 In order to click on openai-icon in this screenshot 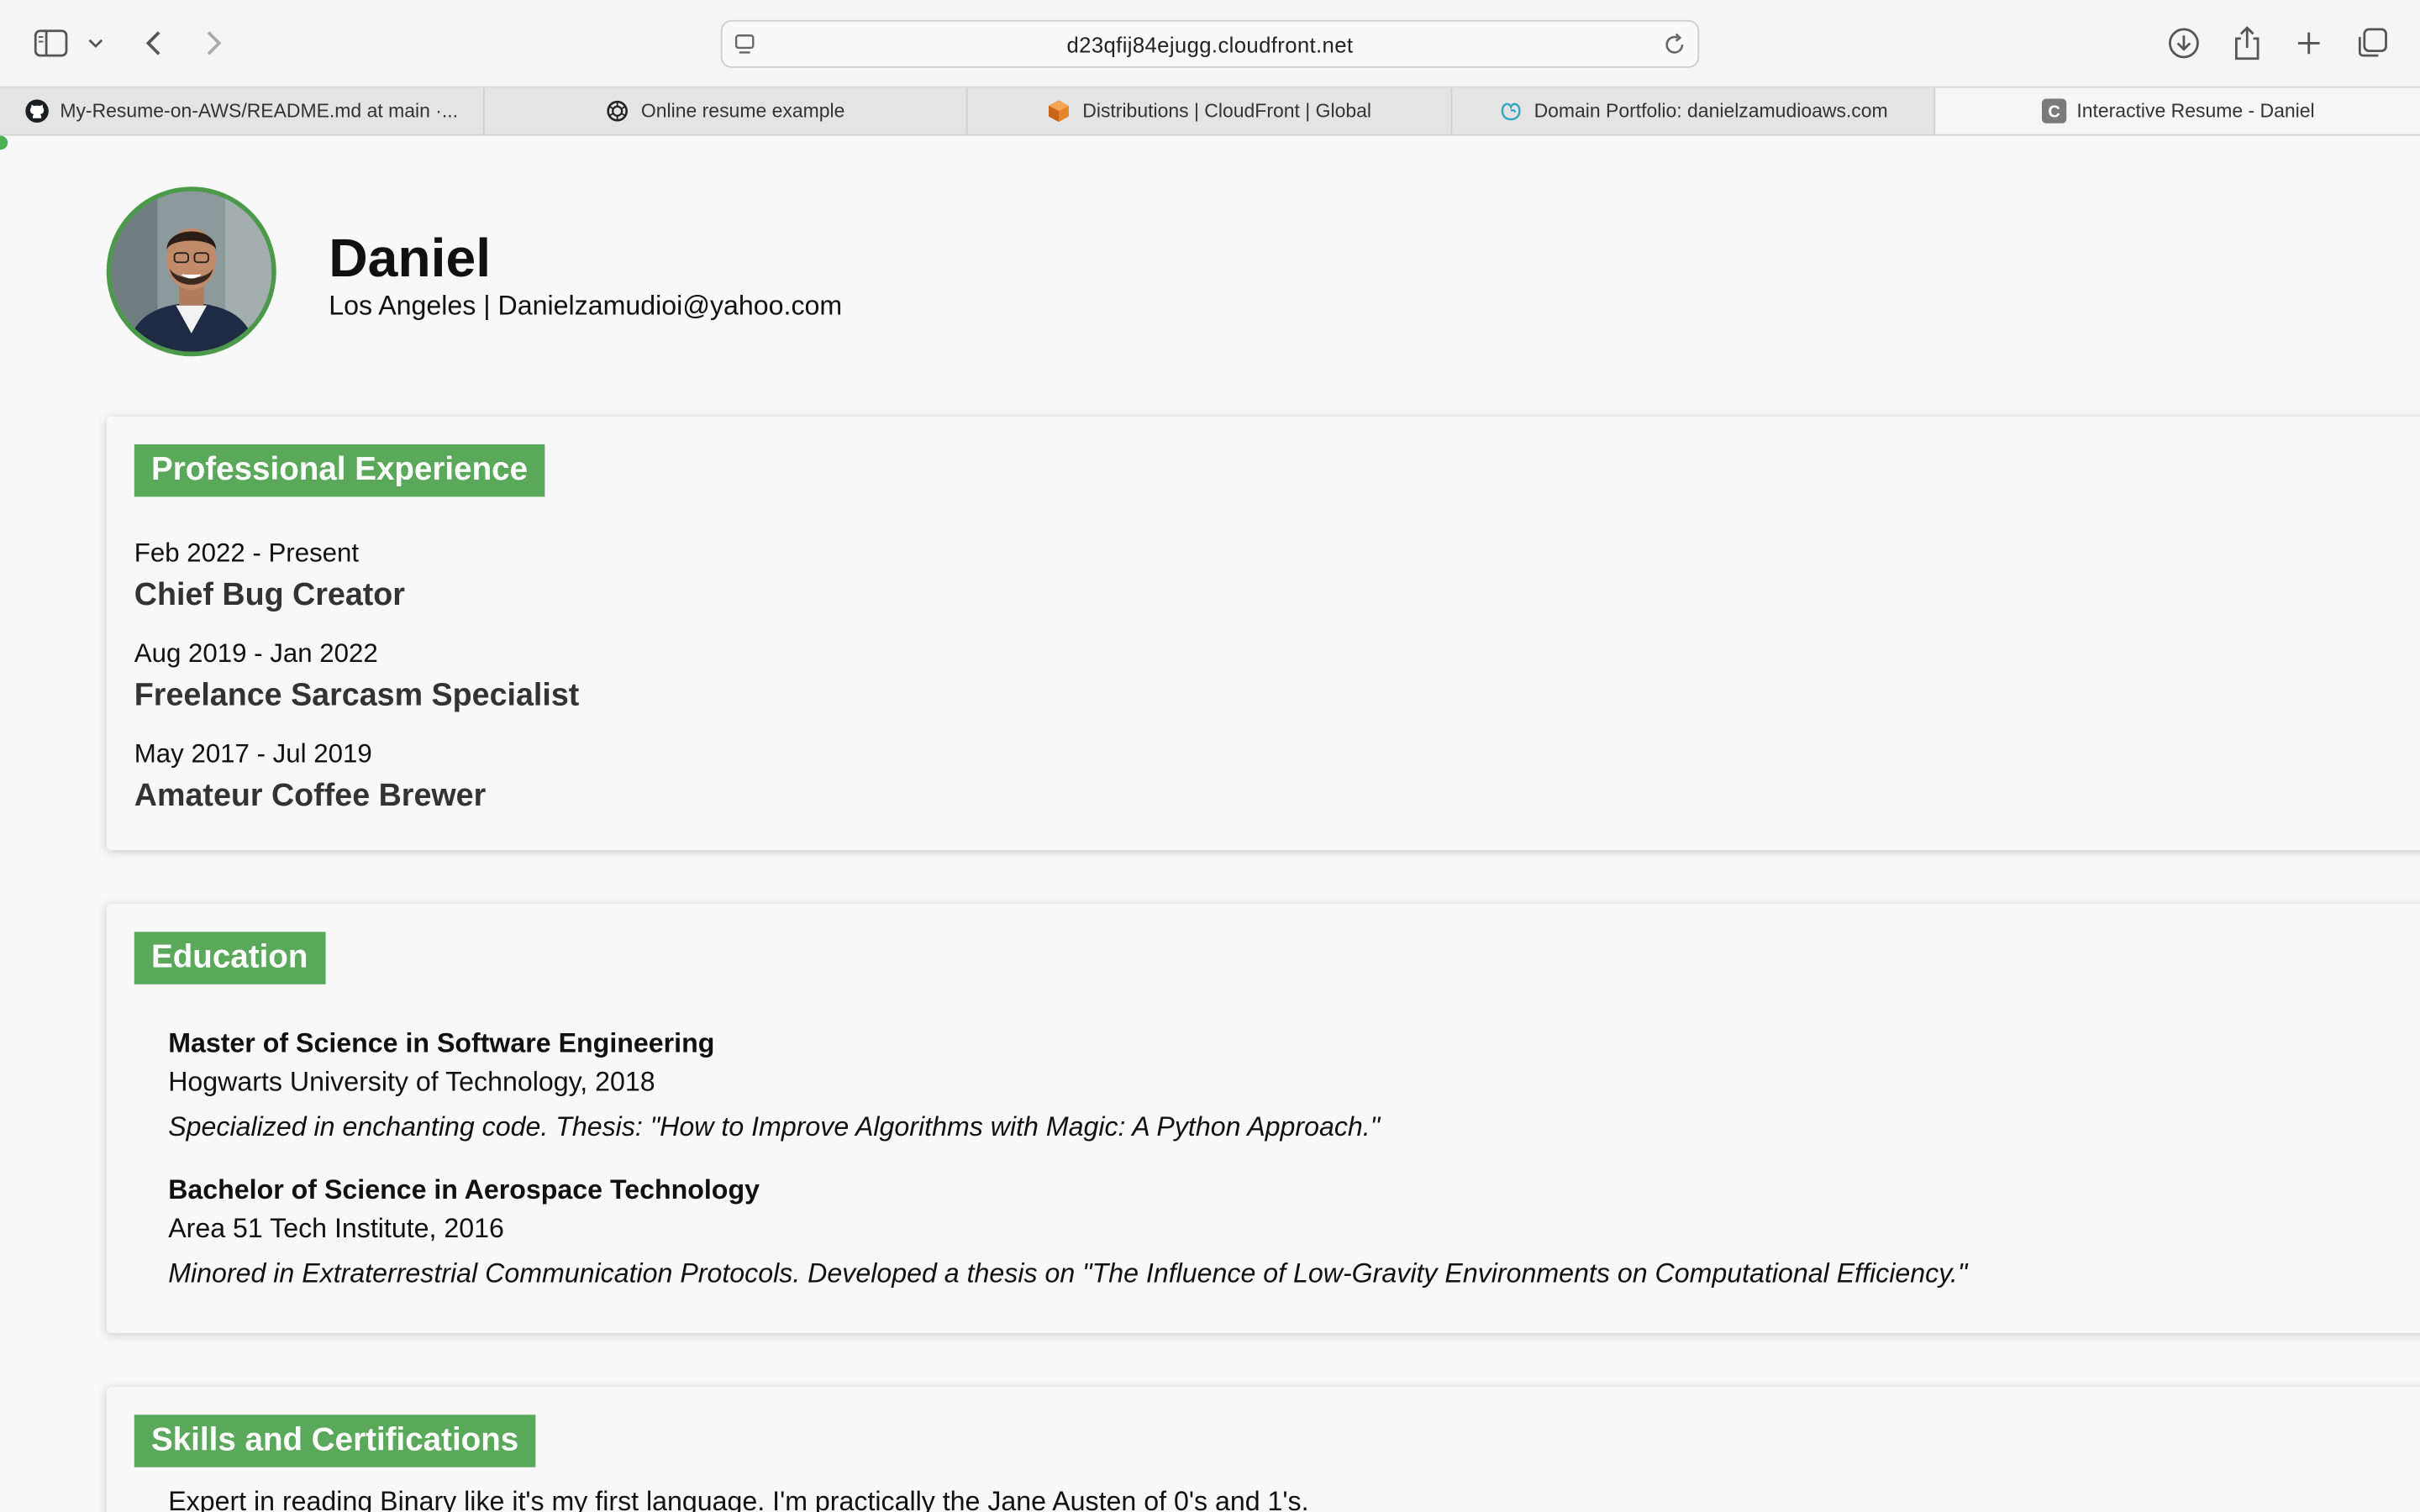, I will do `click(618, 111)`.